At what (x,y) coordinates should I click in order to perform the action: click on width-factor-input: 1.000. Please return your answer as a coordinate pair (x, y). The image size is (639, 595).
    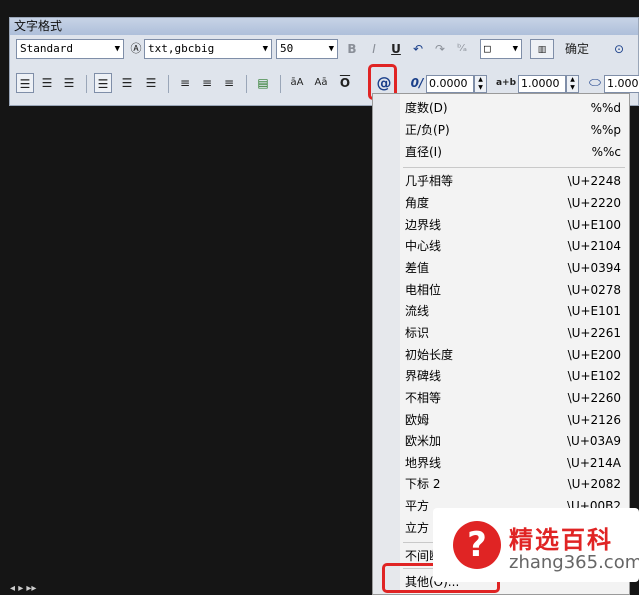
    Looking at the image, I should click on (621, 84).